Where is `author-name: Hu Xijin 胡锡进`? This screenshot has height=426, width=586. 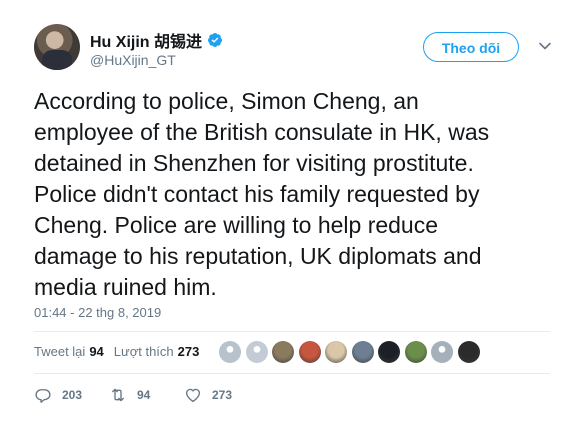
author-name: Hu Xijin 胡锡进 is located at coordinates (146, 40).